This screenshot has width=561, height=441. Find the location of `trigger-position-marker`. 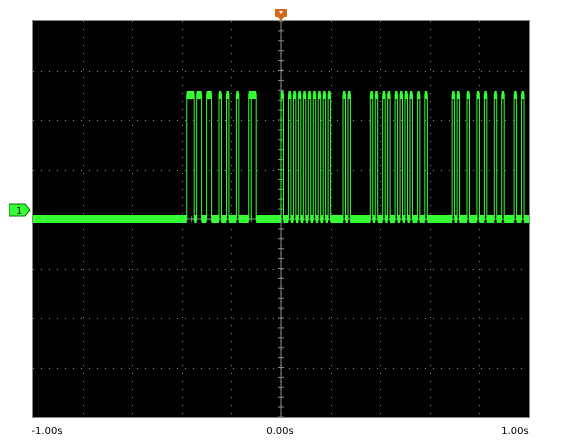

trigger-position-marker is located at coordinates (281, 15).